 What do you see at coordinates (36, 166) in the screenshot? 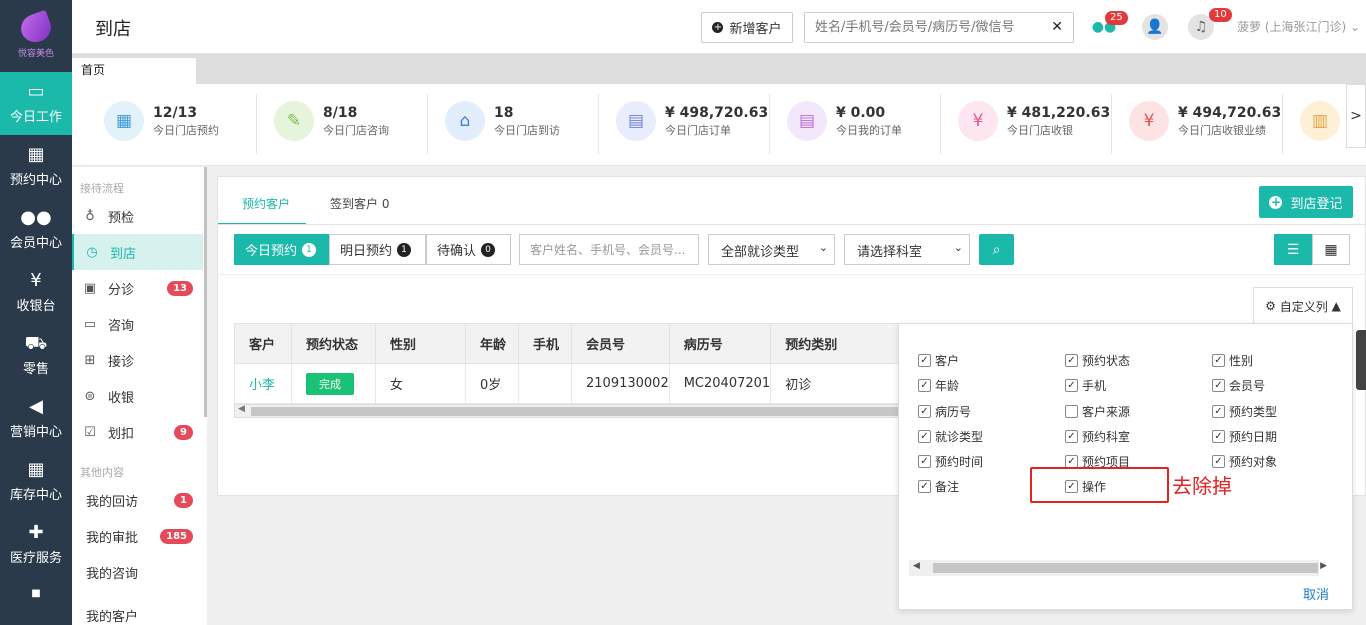
I see `nav-item-appointments: ▦ 预约中心` at bounding box center [36, 166].